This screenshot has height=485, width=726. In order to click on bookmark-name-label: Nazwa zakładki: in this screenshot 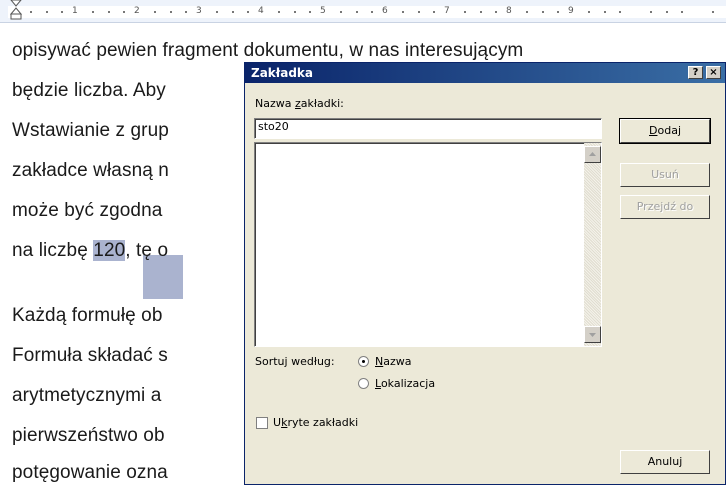, I will do `click(299, 103)`.